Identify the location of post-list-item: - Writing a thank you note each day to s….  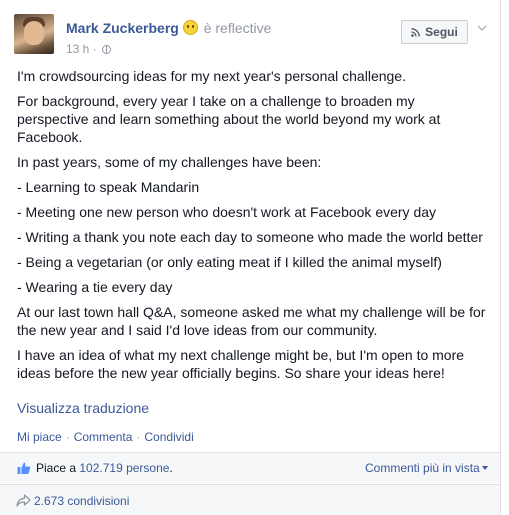
(250, 237).